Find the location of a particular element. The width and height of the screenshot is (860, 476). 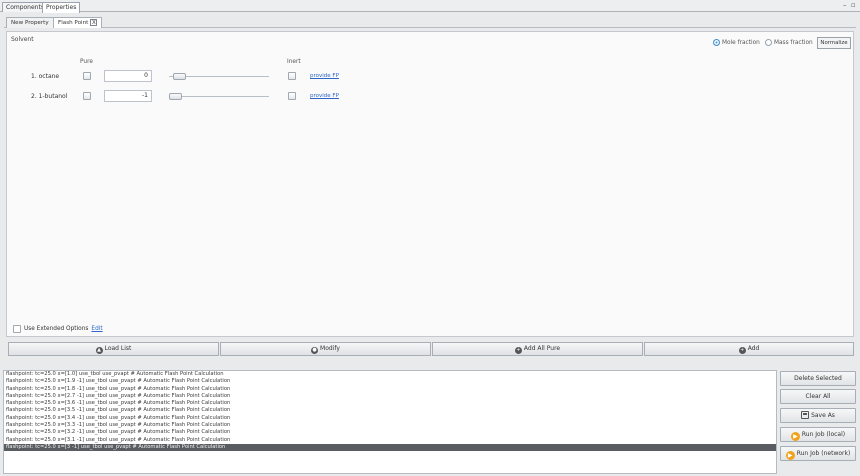

add-button: + Add is located at coordinates (749, 349).